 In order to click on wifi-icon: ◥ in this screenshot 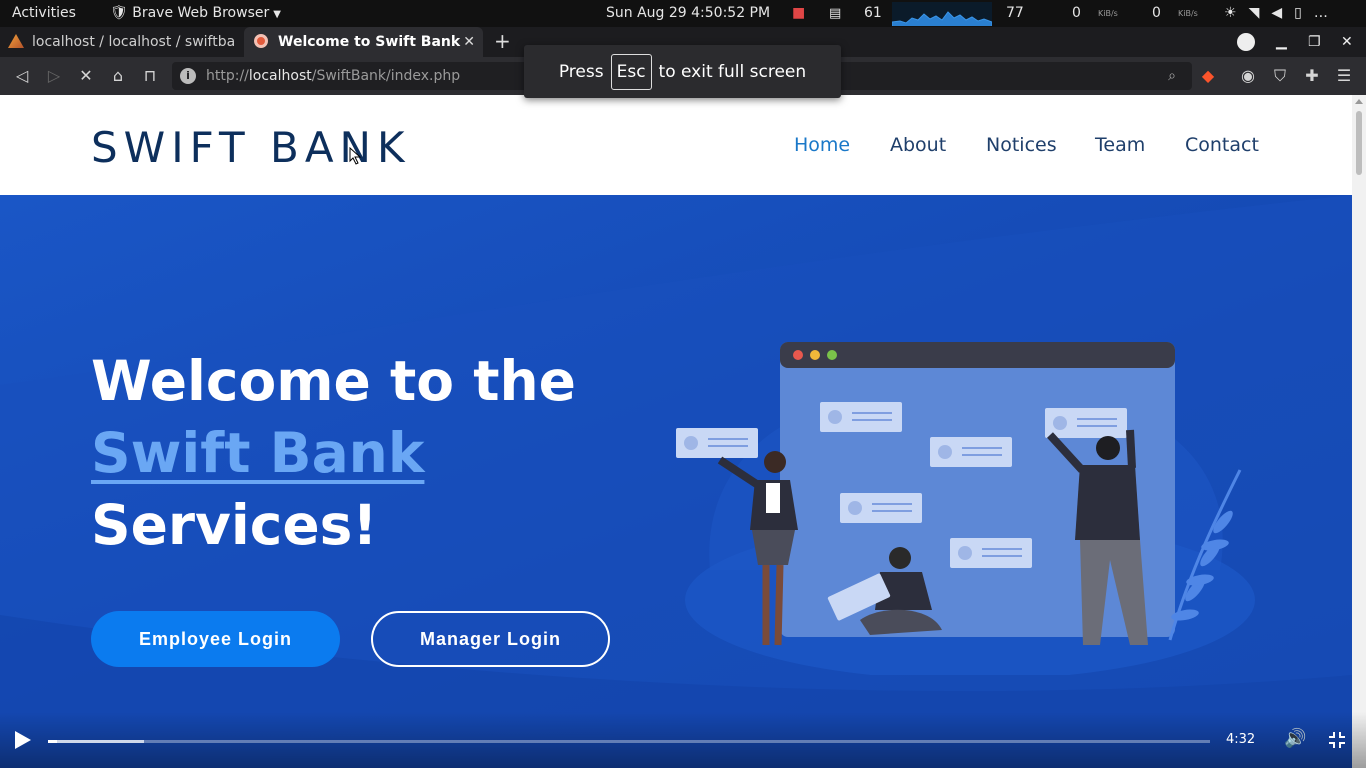, I will do `click(1260, 13)`.